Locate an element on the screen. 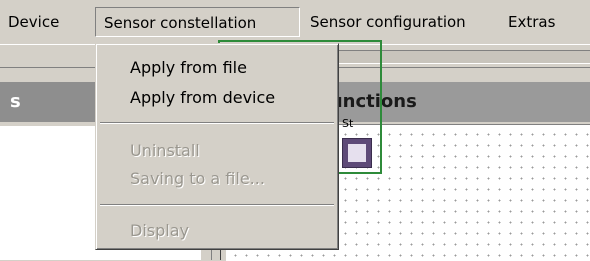 The image size is (590, 261). menu-item-display: Display is located at coordinates (159, 231).